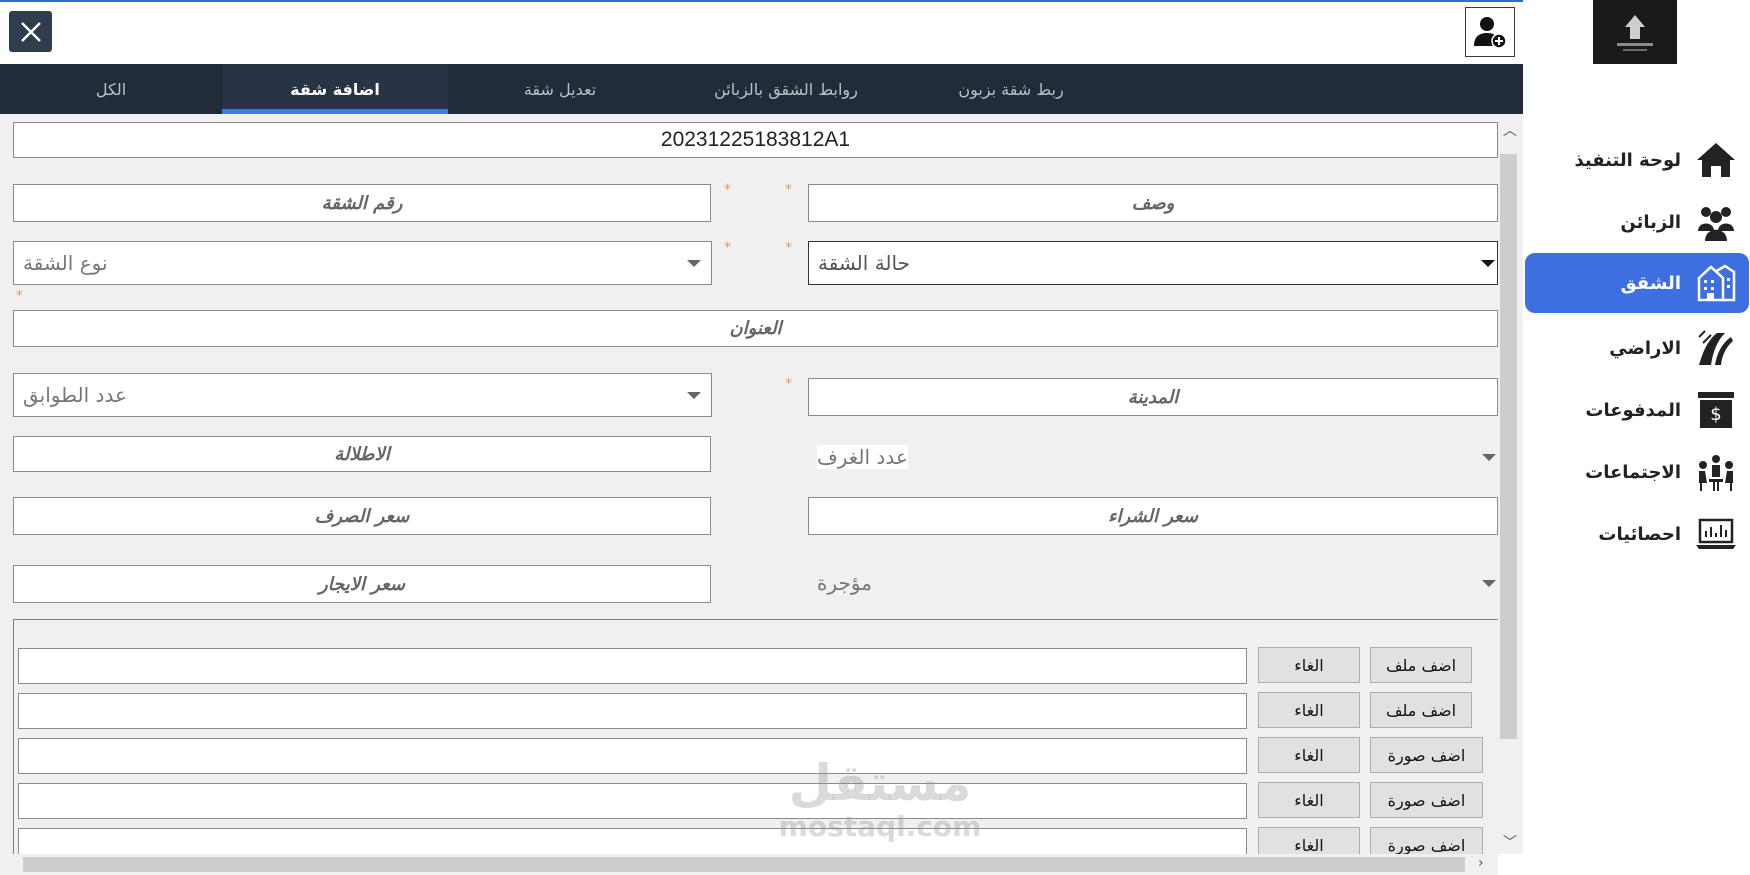 The image size is (1750, 875). I want to click on apartments-icon, so click(1716, 283).